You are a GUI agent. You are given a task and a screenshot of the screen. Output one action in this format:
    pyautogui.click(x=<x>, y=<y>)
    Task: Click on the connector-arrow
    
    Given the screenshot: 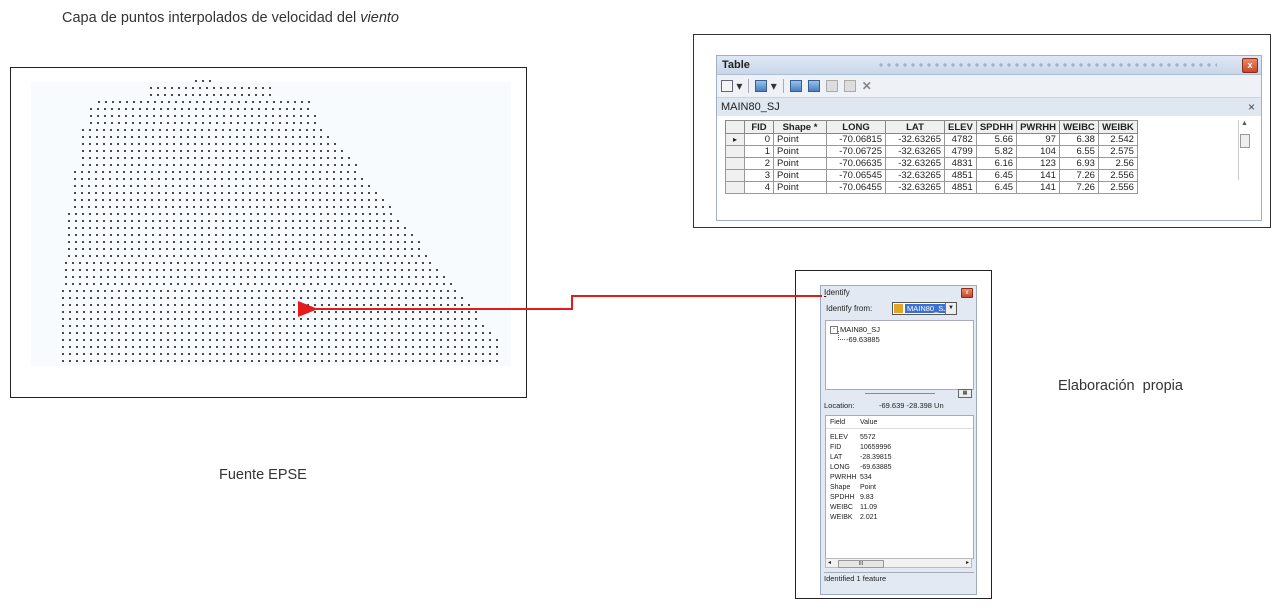 What is the action you would take?
    pyautogui.click(x=560, y=306)
    